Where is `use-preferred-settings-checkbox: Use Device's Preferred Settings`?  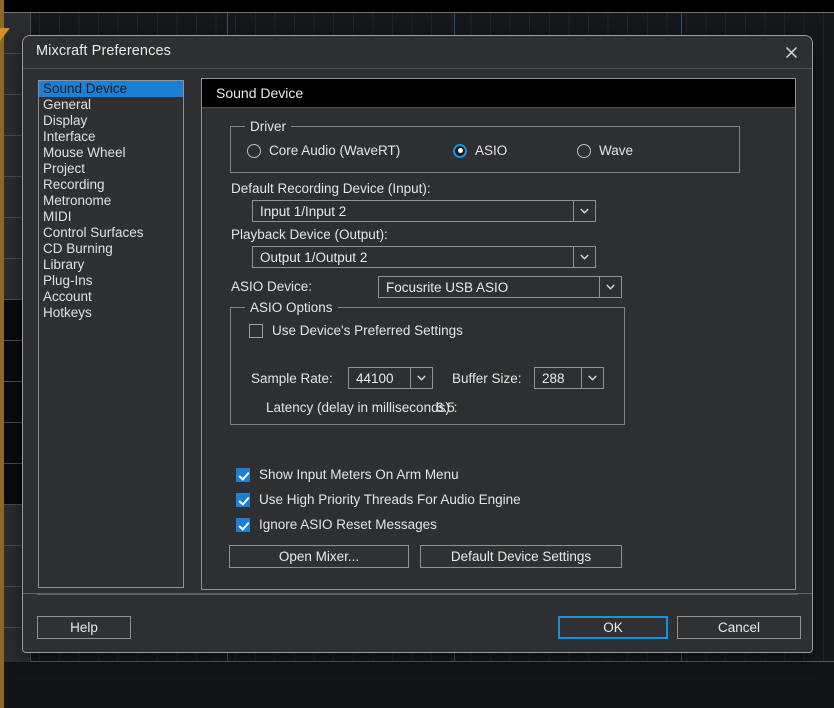
use-preferred-settings-checkbox: Use Device's Preferred Settings is located at coordinates (356, 330).